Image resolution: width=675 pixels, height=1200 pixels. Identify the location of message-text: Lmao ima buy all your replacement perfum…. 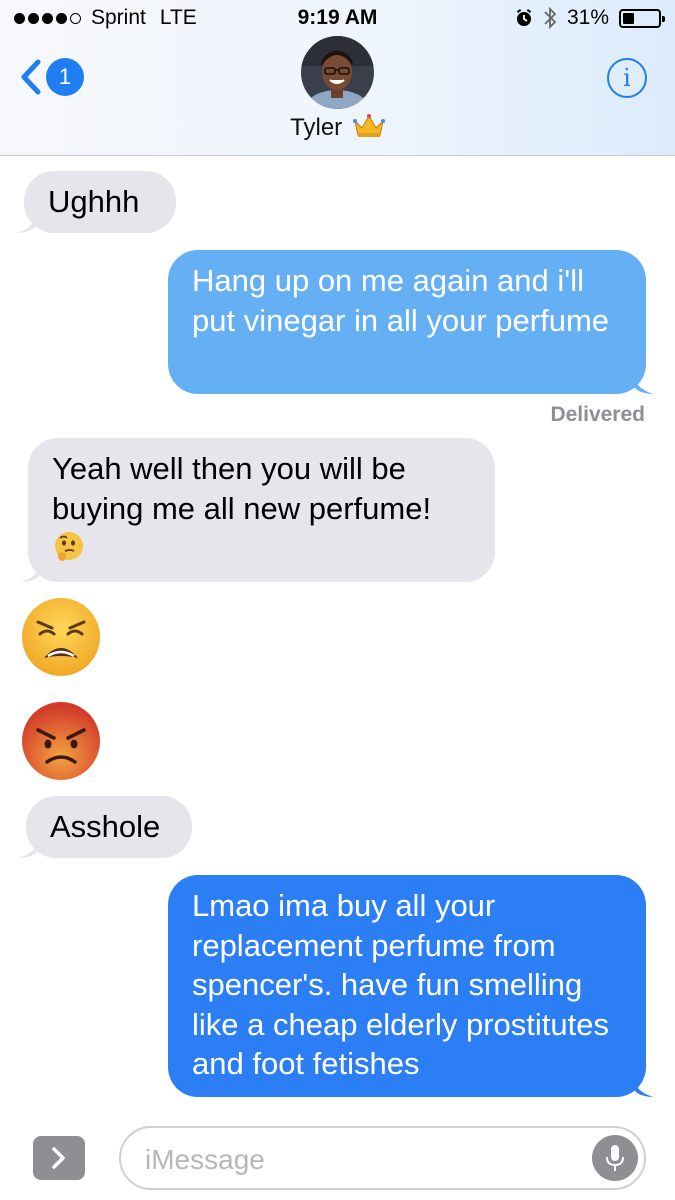
(401, 984).